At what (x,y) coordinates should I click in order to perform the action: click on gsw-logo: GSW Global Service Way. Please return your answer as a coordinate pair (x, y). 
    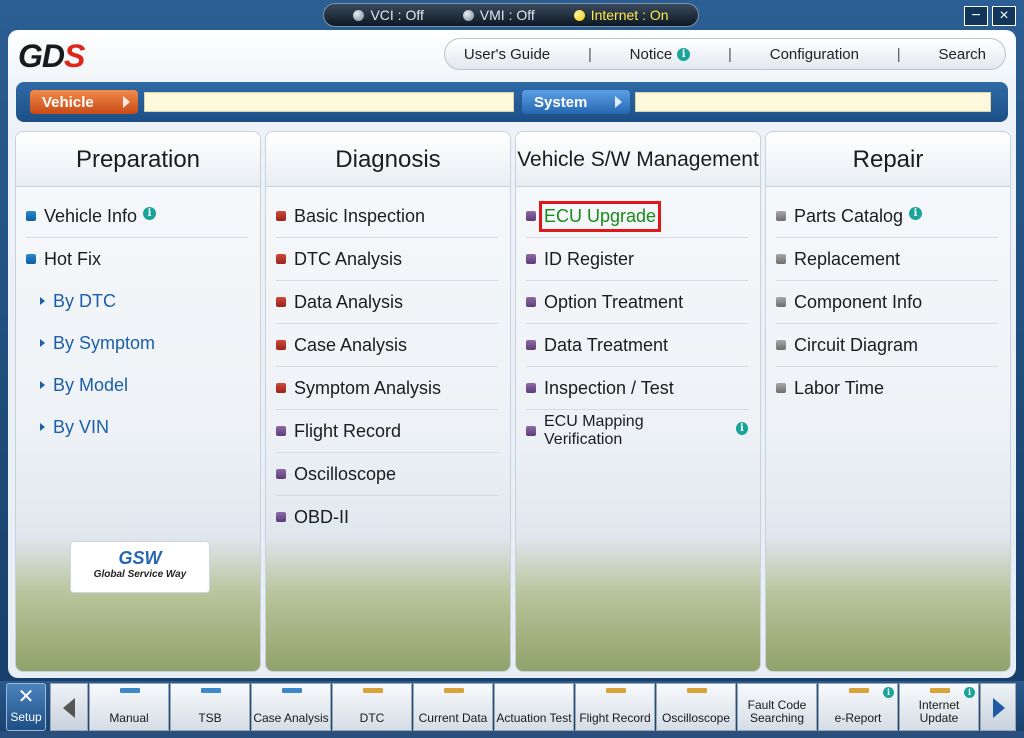
    Looking at the image, I should click on (140, 567).